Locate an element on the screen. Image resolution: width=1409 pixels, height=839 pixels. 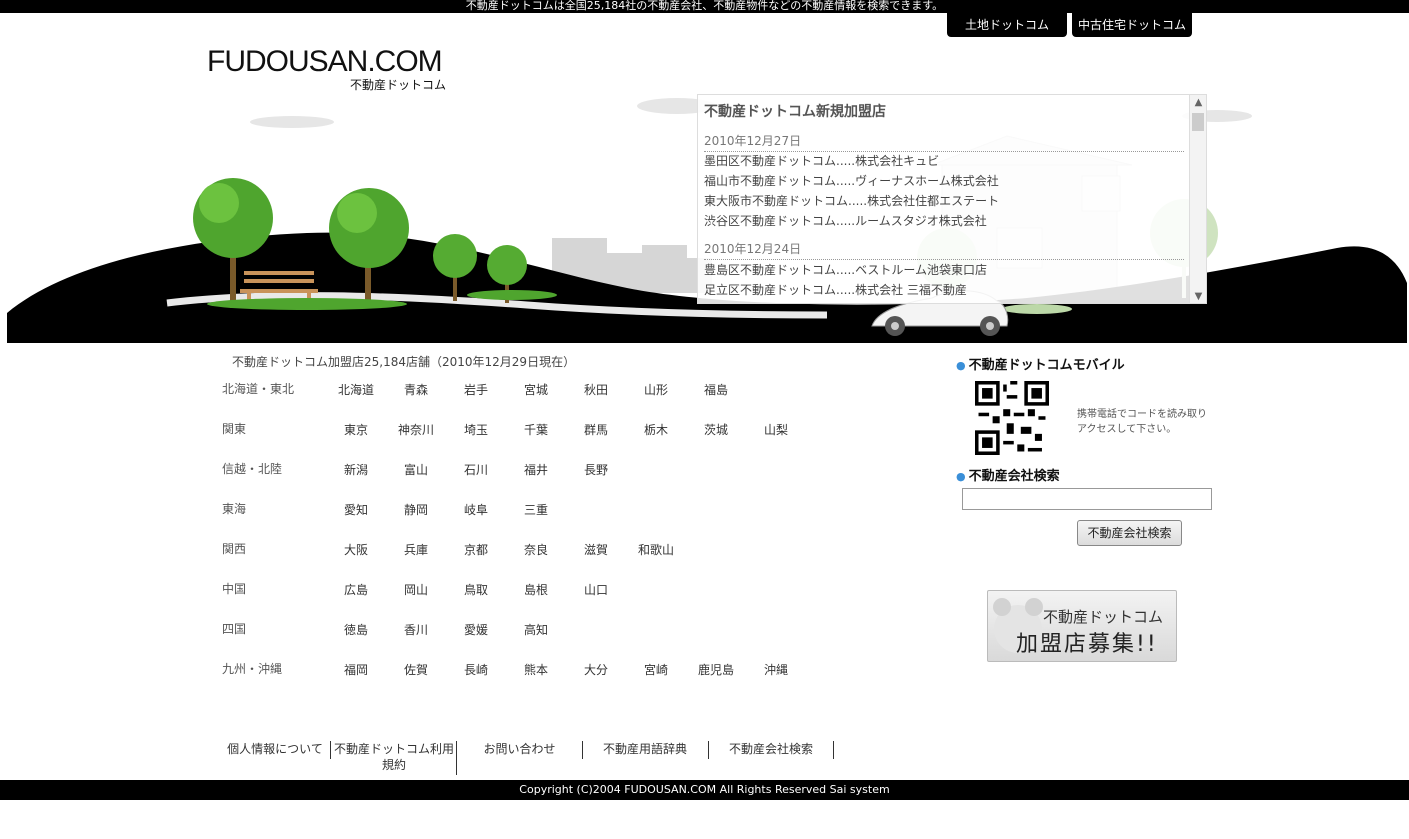
company-search-button: 不動産会社検索 is located at coordinates (1129, 533).